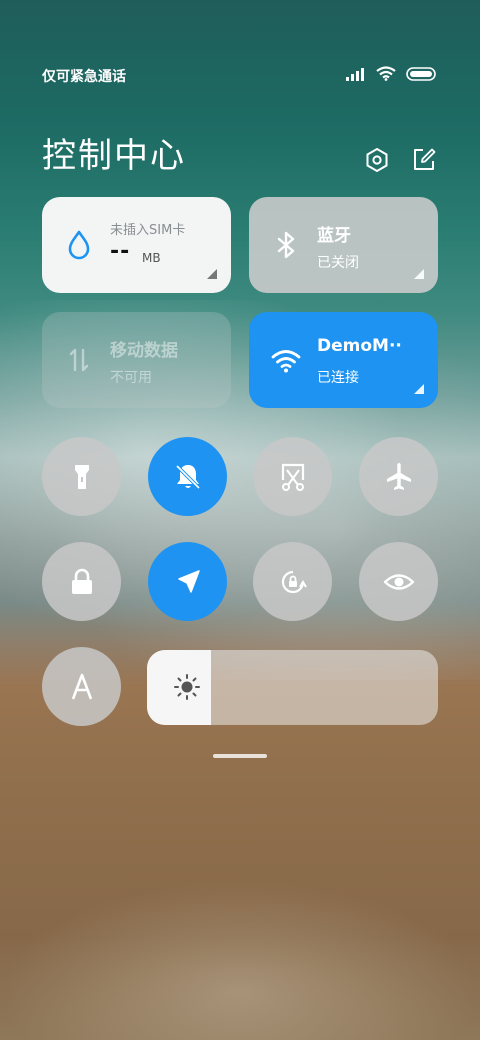 This screenshot has width=480, height=1040. I want to click on sim-status-label: 未插入SIM卡, so click(148, 230).